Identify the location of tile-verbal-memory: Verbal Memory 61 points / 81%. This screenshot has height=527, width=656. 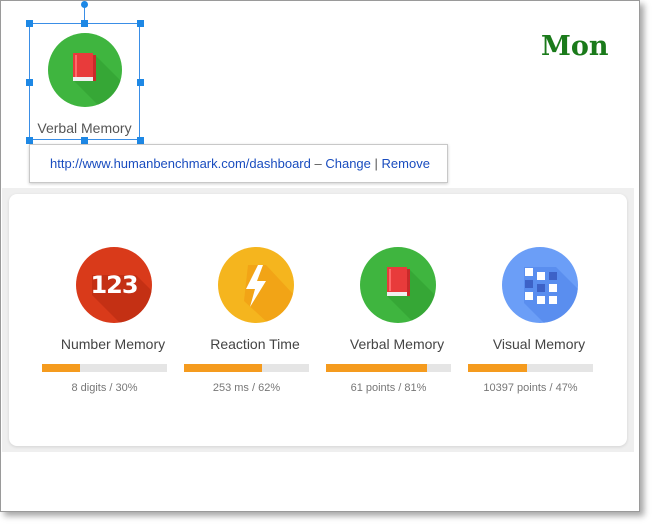
(397, 322).